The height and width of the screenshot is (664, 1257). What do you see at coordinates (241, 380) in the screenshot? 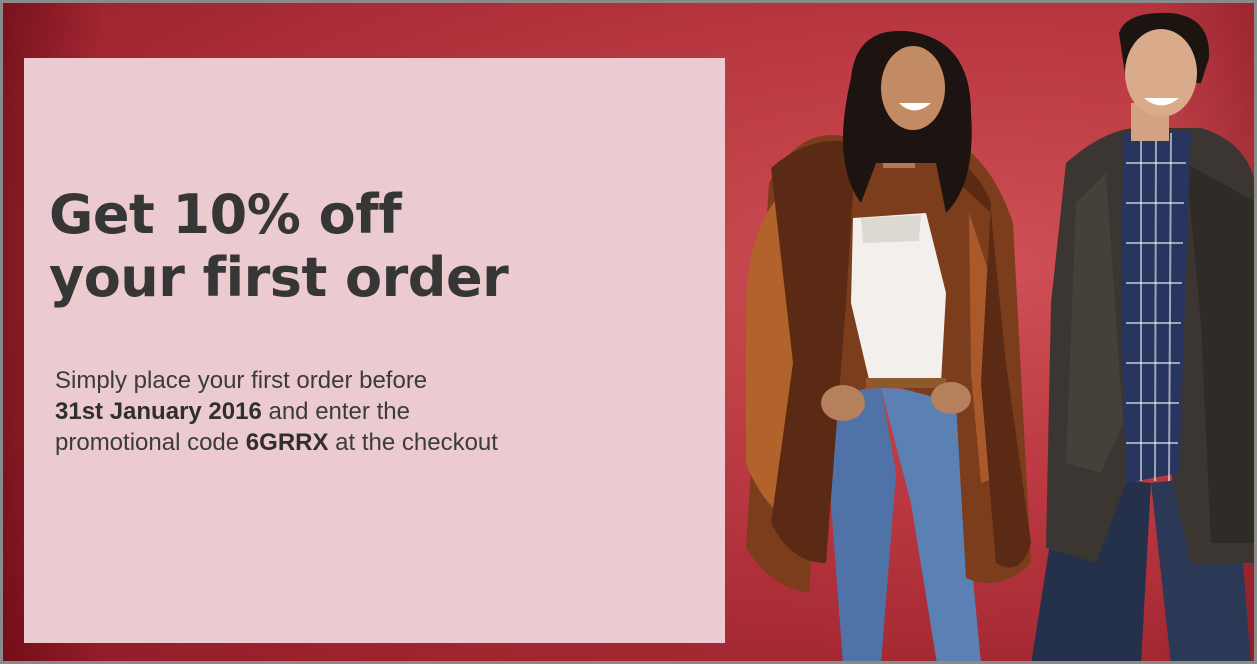
I see `description-intro: Simply place your first order before` at bounding box center [241, 380].